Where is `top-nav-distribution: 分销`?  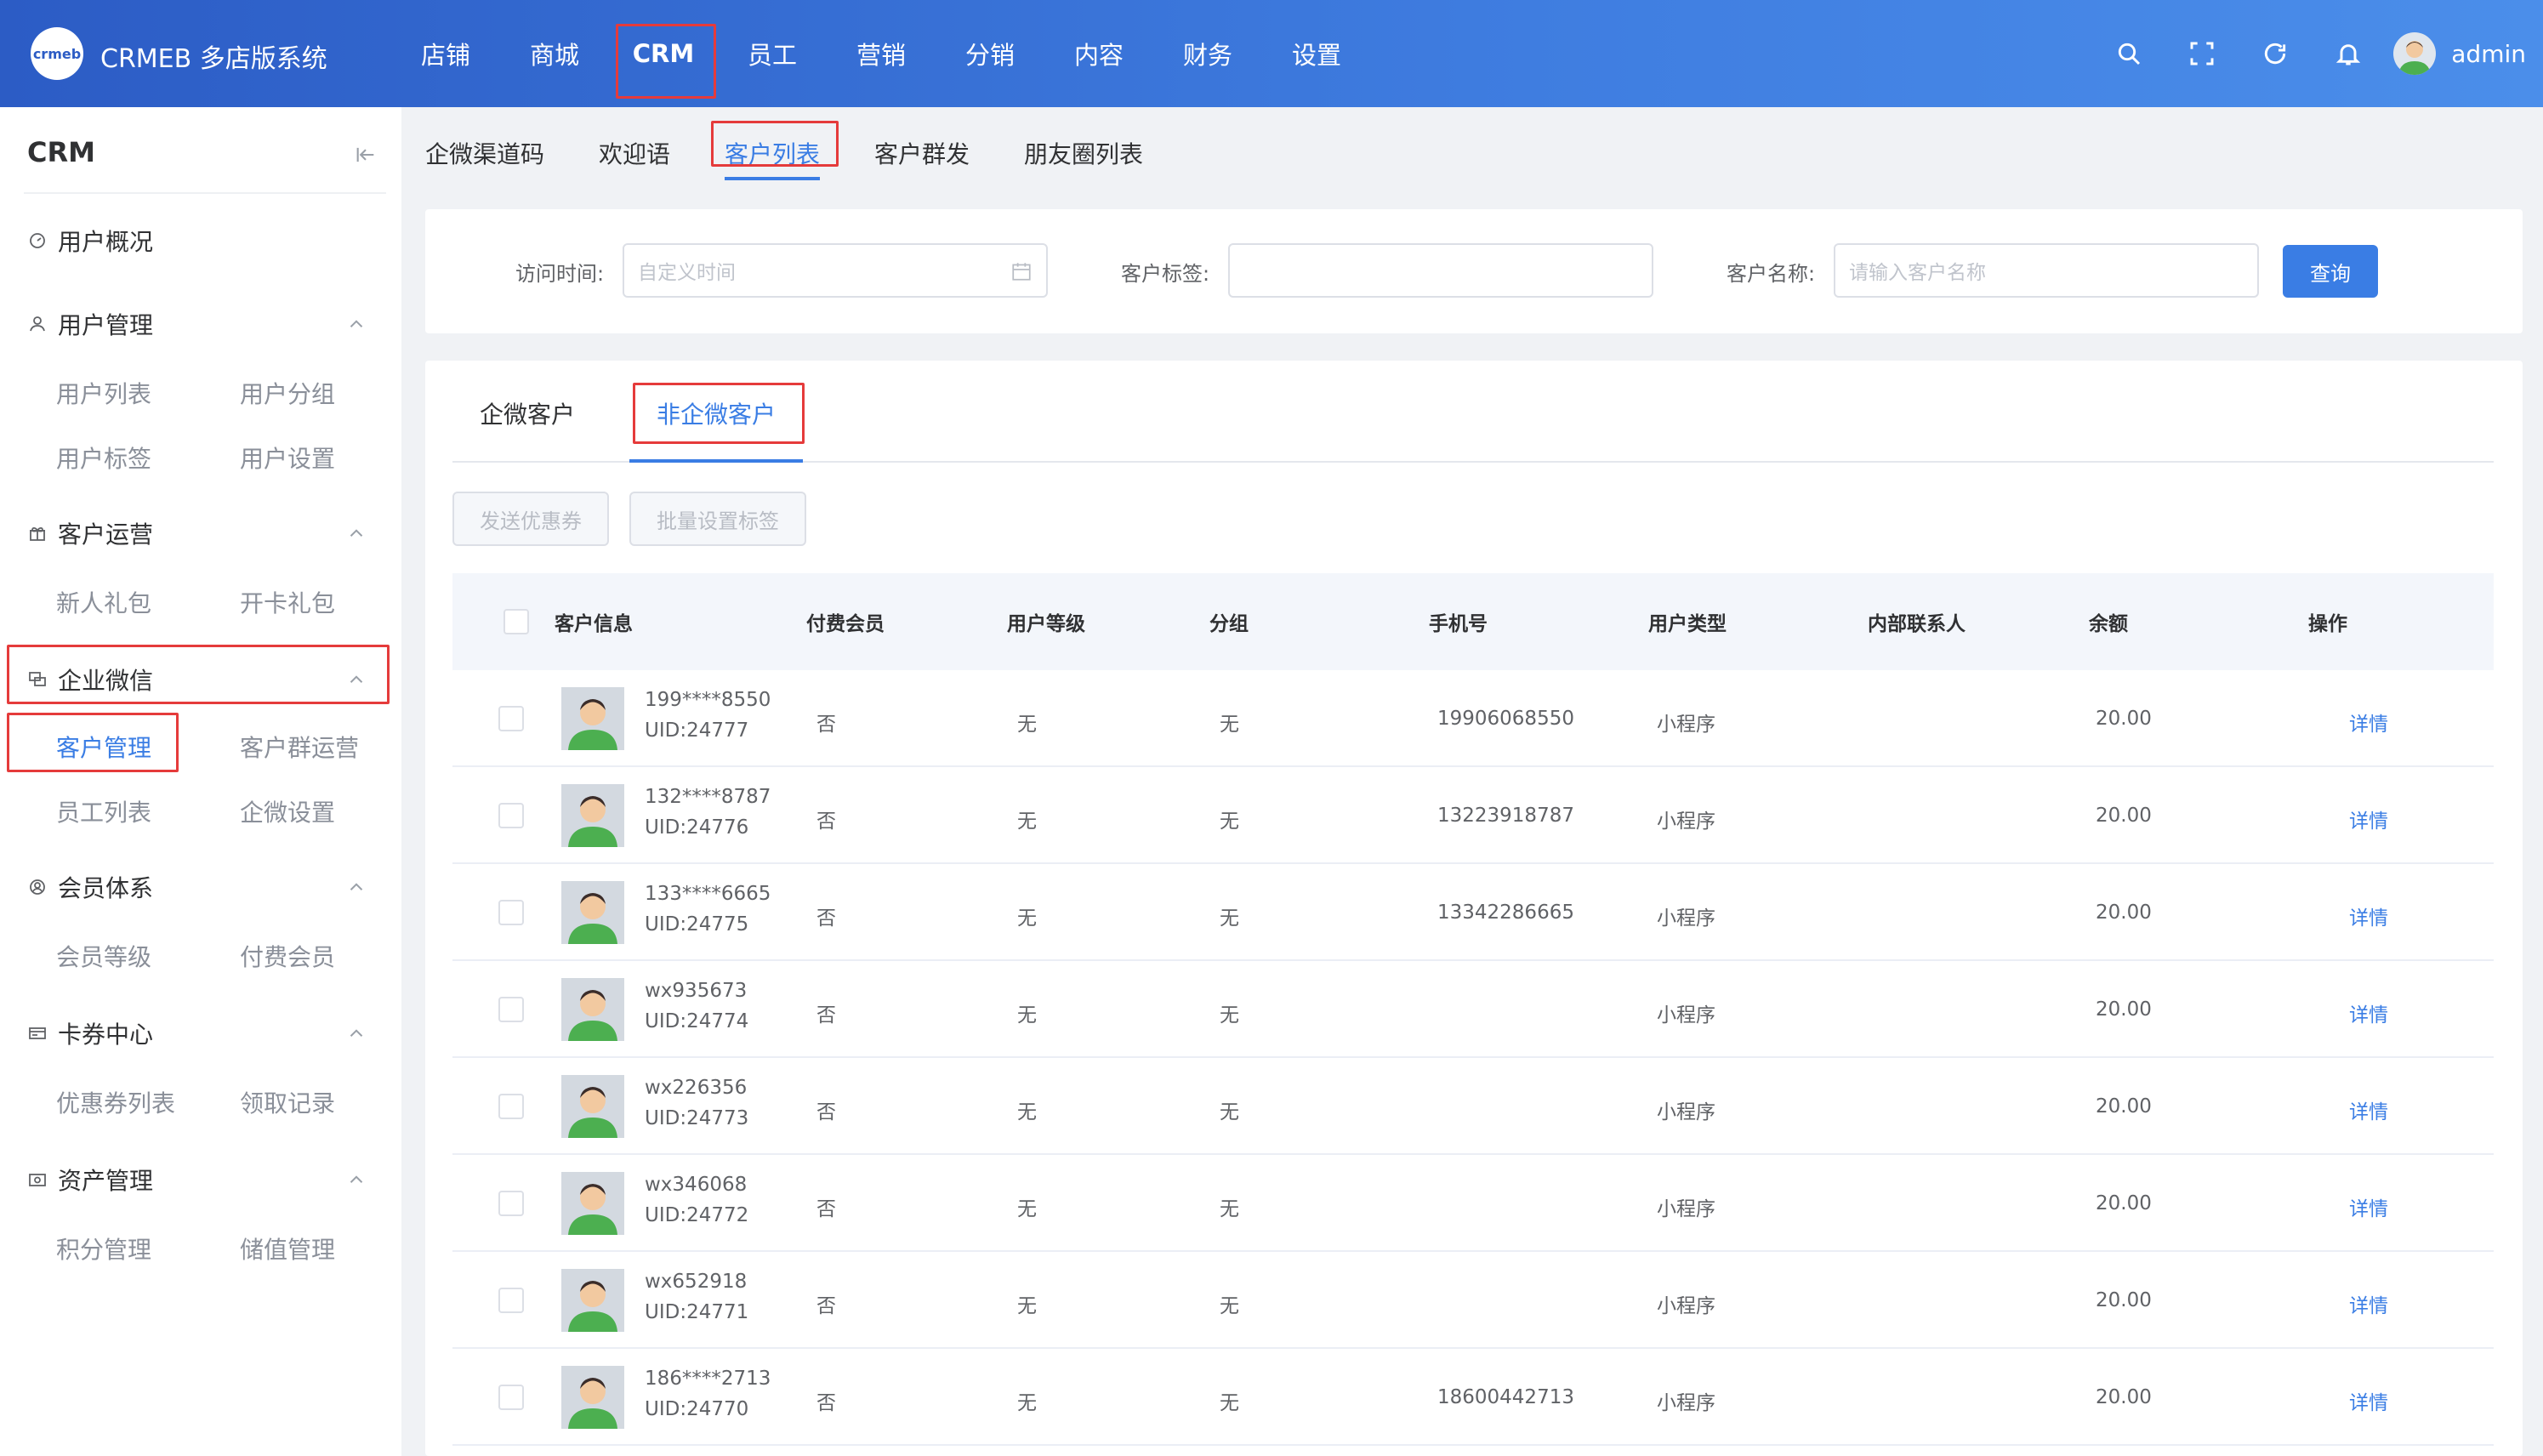 top-nav-distribution: 分销 is located at coordinates (990, 53).